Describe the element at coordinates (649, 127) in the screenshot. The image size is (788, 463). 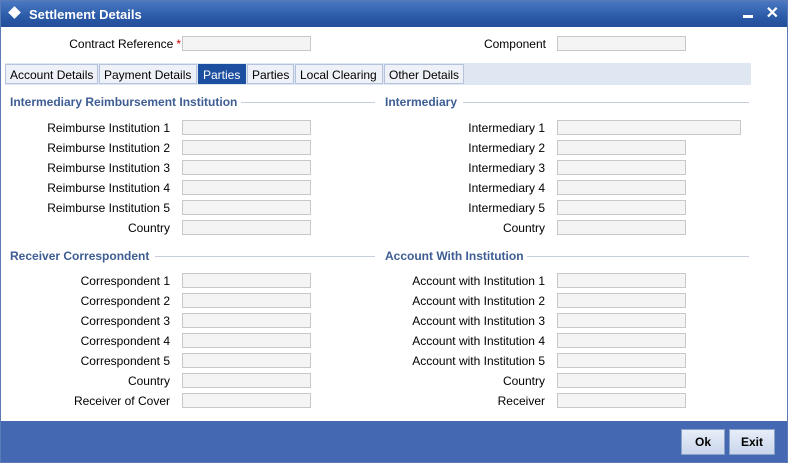
I see `intermediary-1-input` at that location.